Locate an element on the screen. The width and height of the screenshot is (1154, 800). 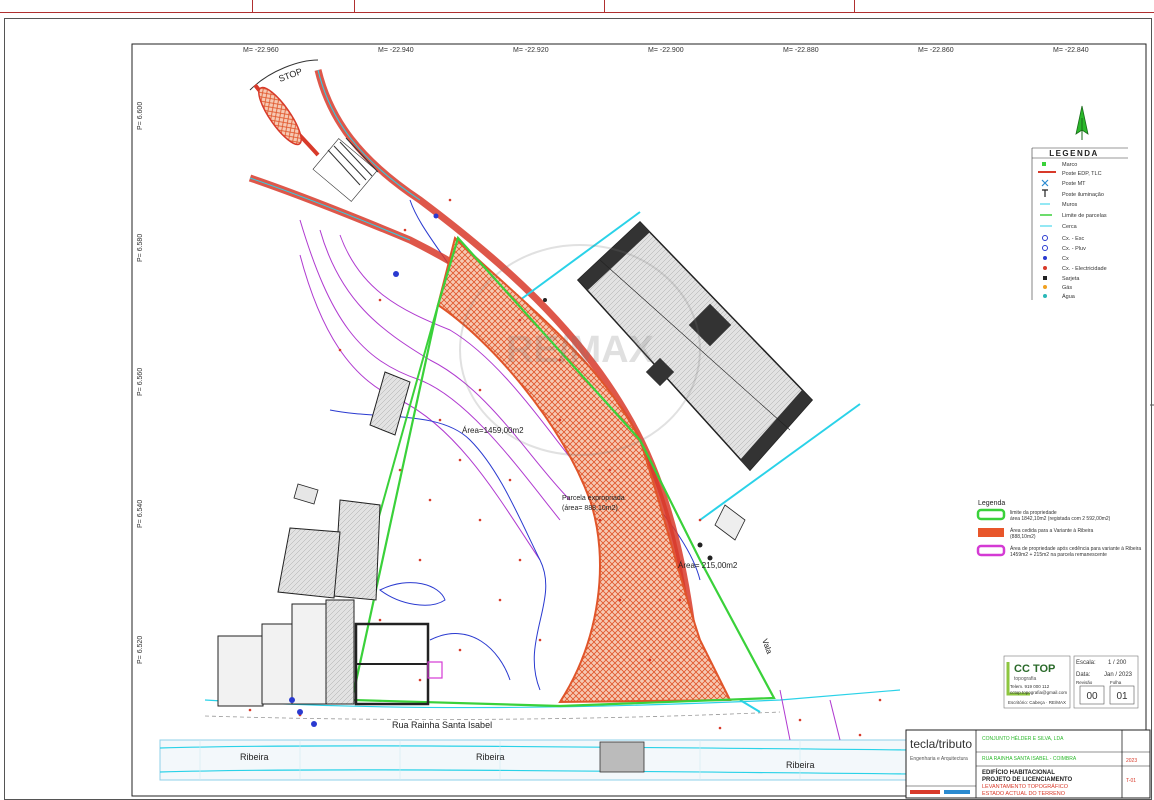
x-coord-label: M= -22.900 is located at coordinates (666, 50).